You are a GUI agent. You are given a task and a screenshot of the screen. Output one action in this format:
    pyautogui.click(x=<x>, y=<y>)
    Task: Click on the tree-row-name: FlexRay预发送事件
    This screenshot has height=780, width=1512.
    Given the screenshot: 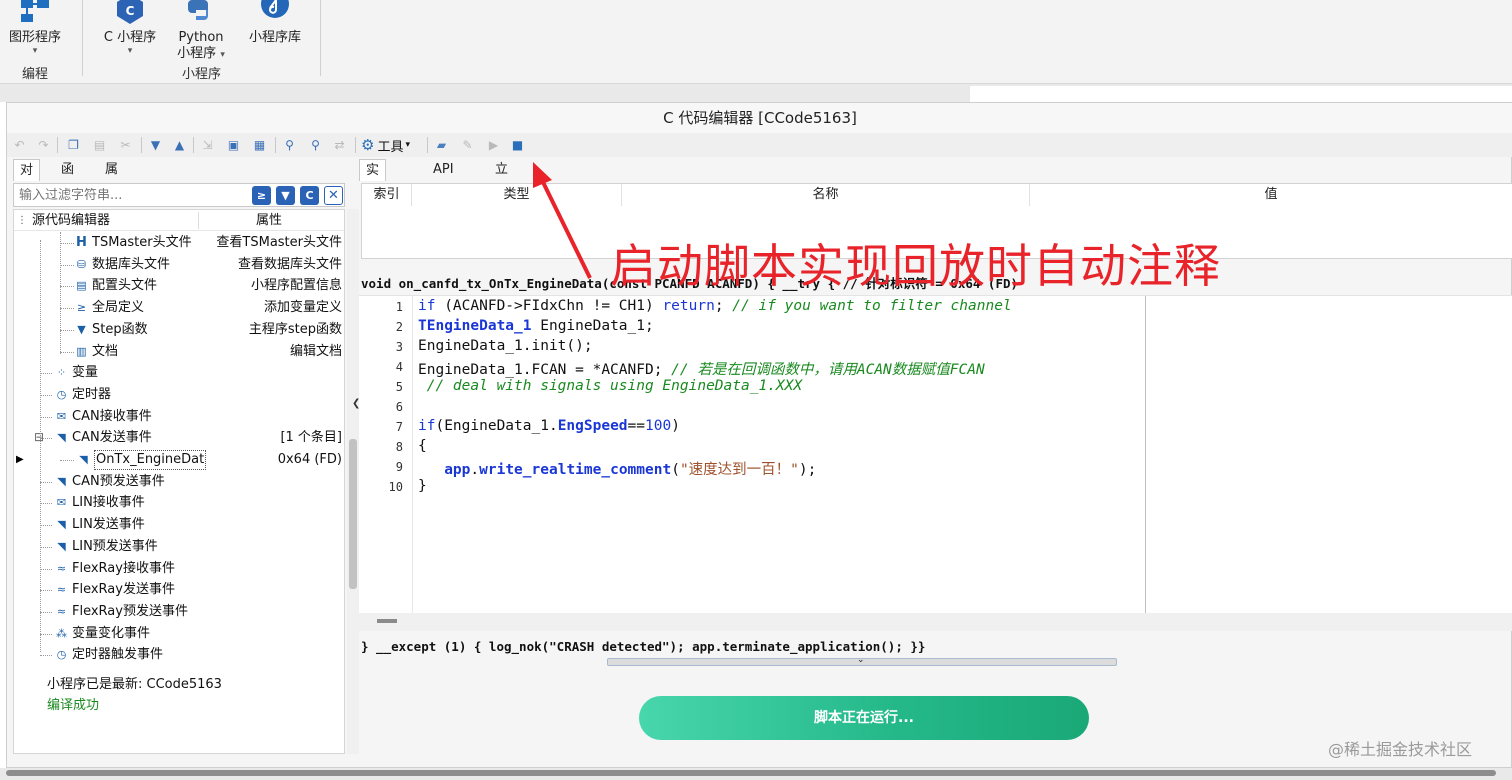 What is the action you would take?
    pyautogui.click(x=130, y=611)
    